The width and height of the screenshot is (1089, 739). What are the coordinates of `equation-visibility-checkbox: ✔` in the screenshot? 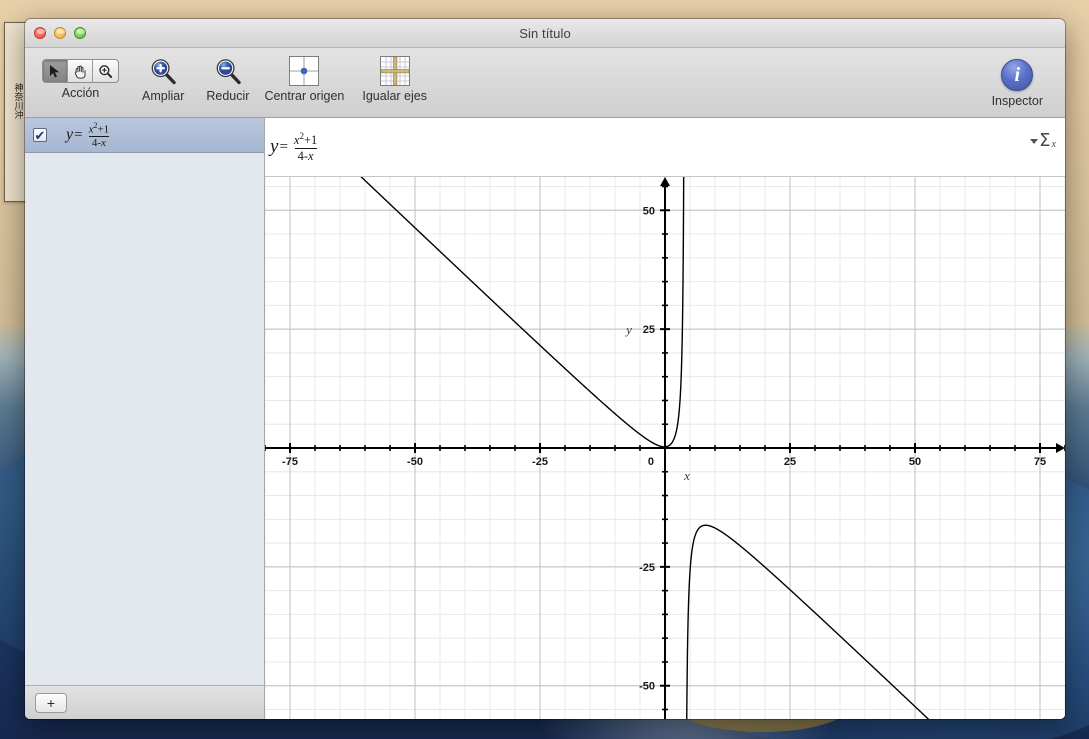 It's located at (40, 135).